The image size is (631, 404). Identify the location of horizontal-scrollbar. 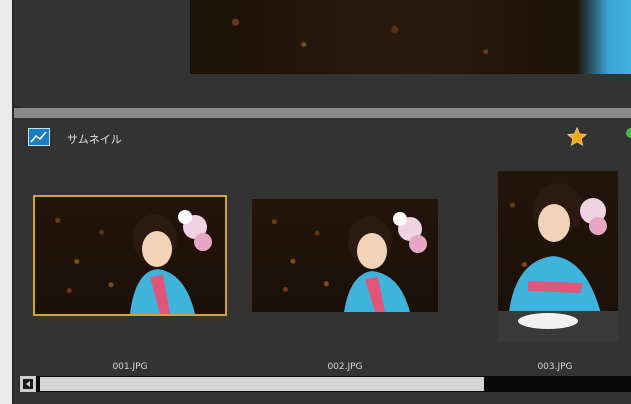
(325, 384).